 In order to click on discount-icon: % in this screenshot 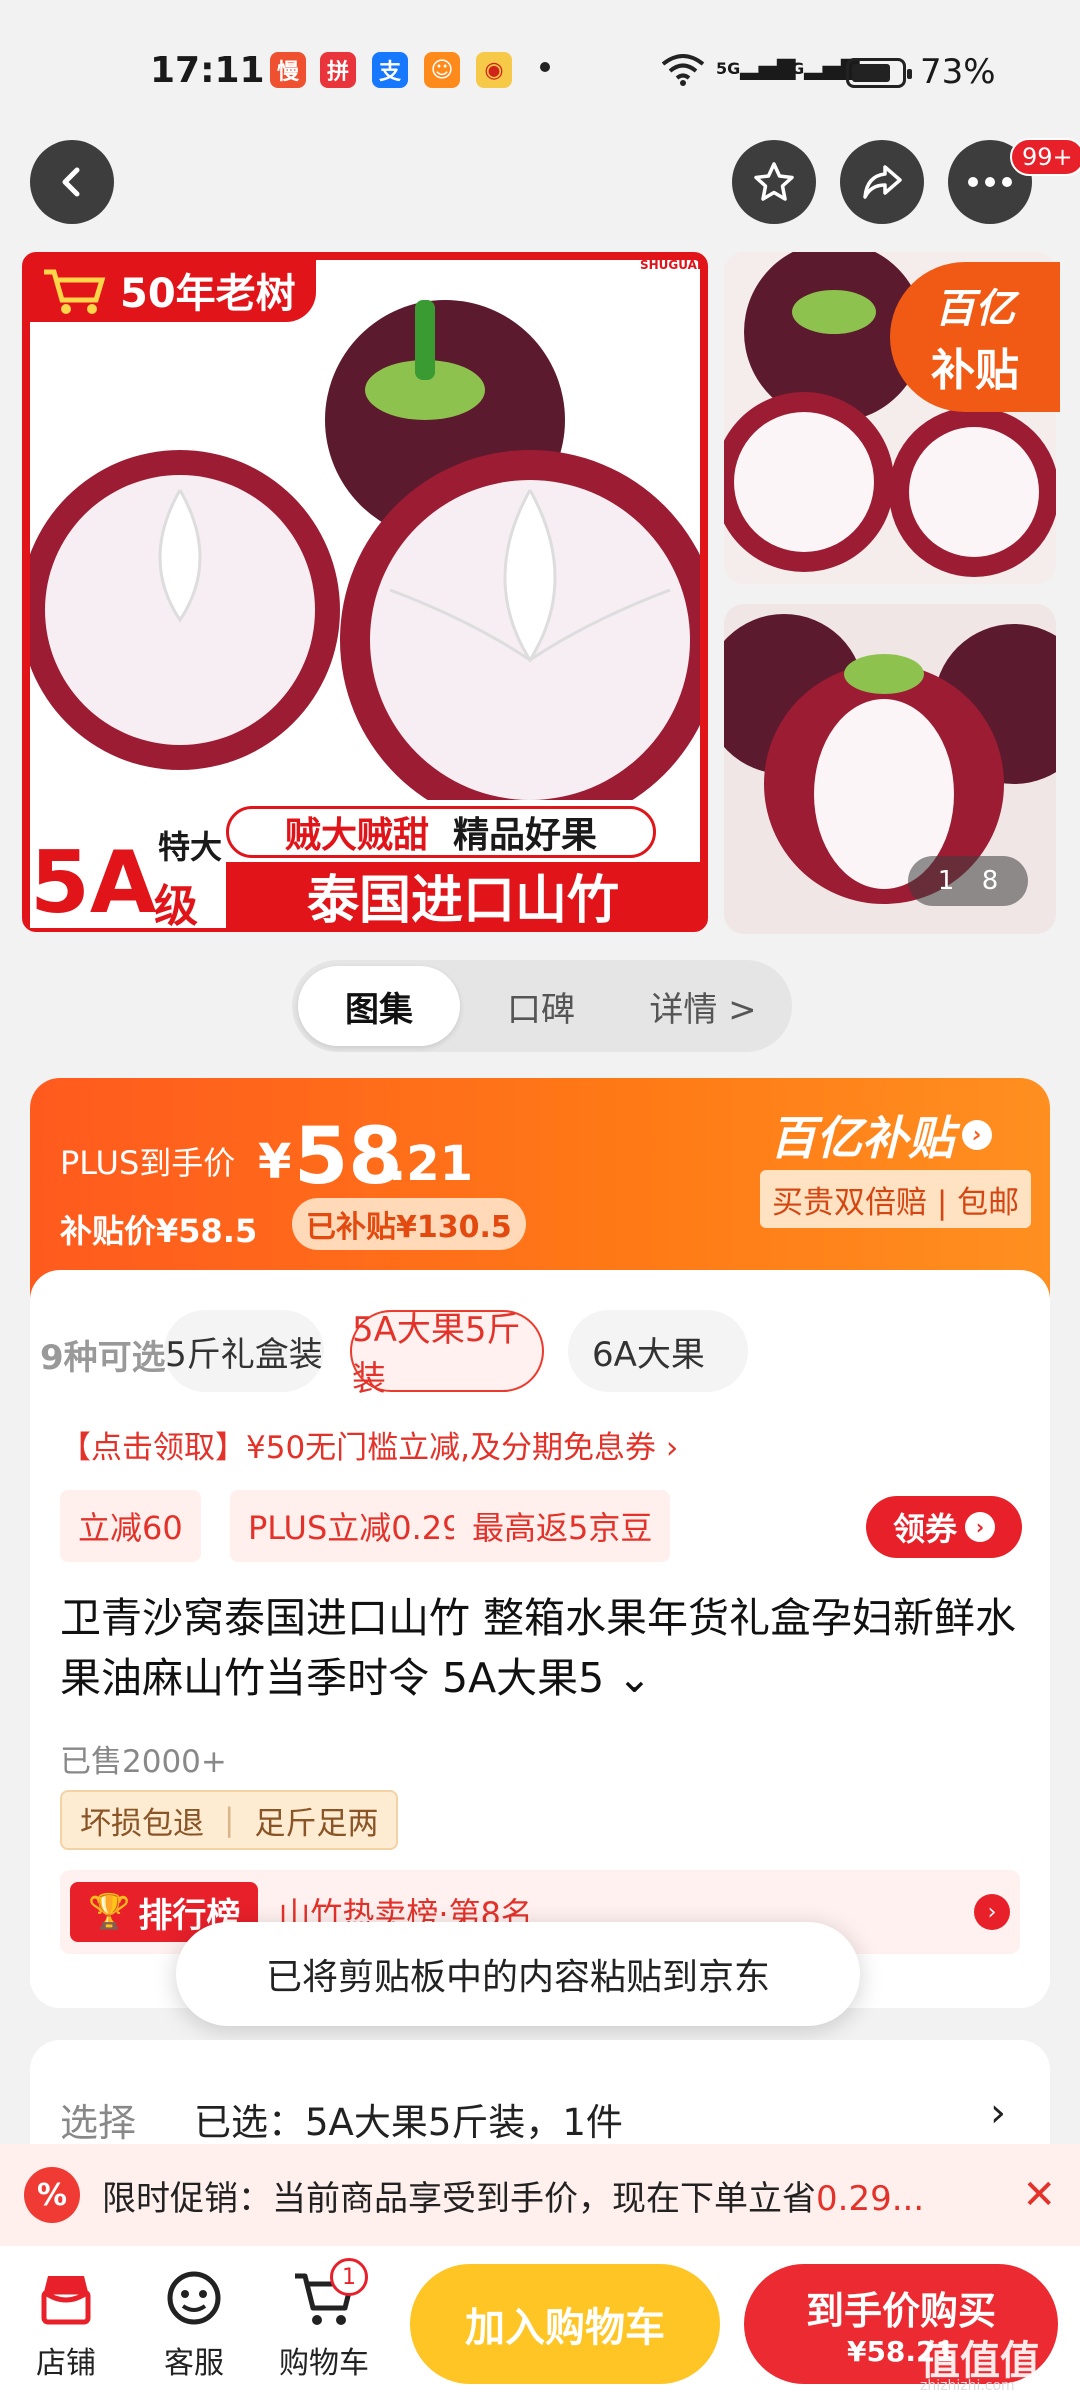, I will do `click(52, 2195)`.